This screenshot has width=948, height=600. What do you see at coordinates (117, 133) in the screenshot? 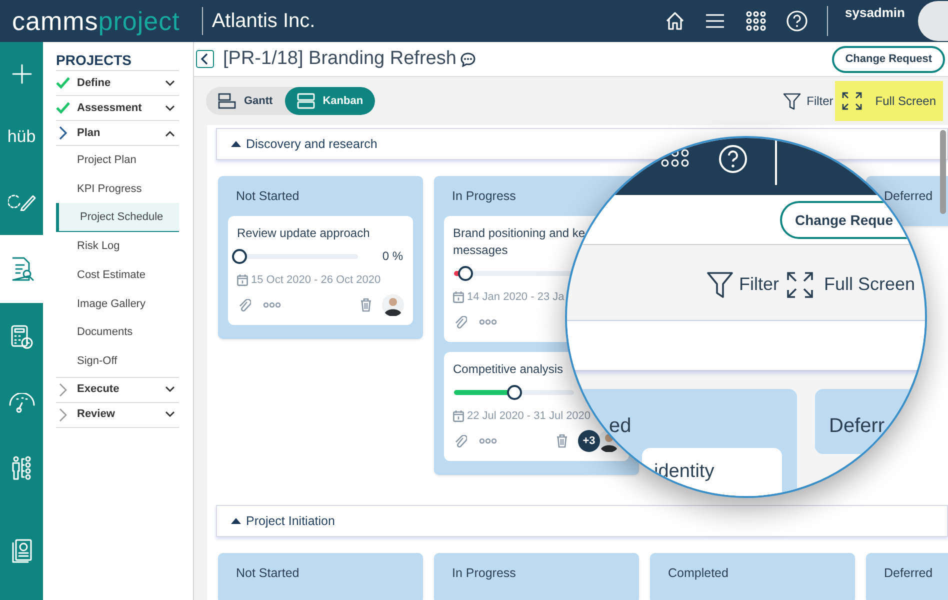
I see `stage-row: Plan` at bounding box center [117, 133].